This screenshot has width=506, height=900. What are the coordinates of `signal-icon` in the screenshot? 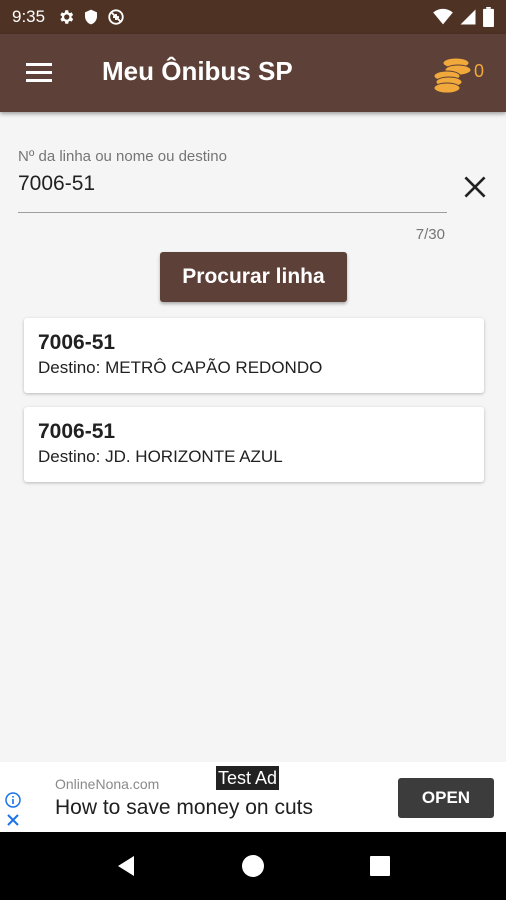 It's located at (468, 17).